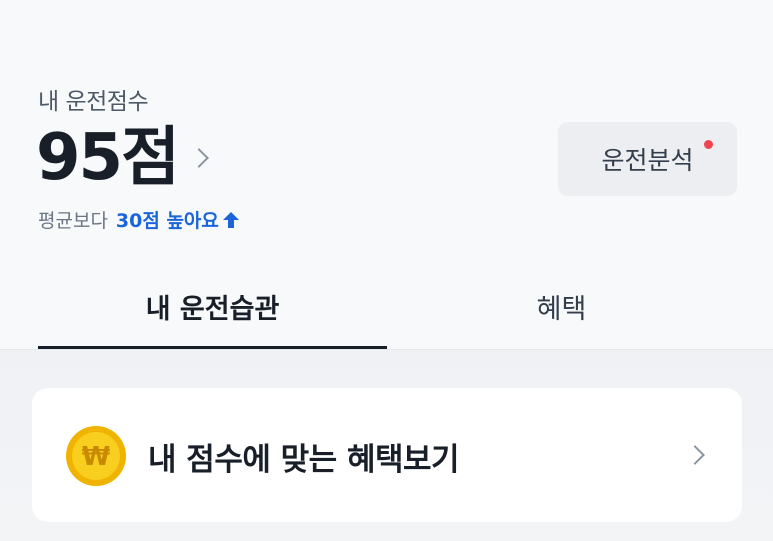 The height and width of the screenshot is (541, 773). I want to click on score-link: 95점, so click(122, 158).